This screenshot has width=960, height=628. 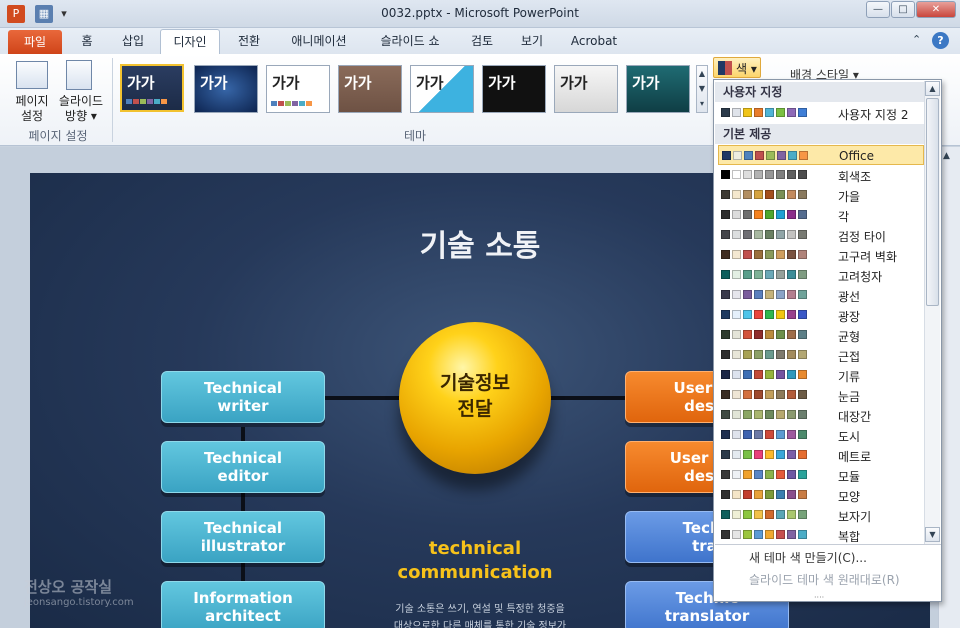 What do you see at coordinates (190, 41) in the screenshot?
I see `tab-design: 디자인` at bounding box center [190, 41].